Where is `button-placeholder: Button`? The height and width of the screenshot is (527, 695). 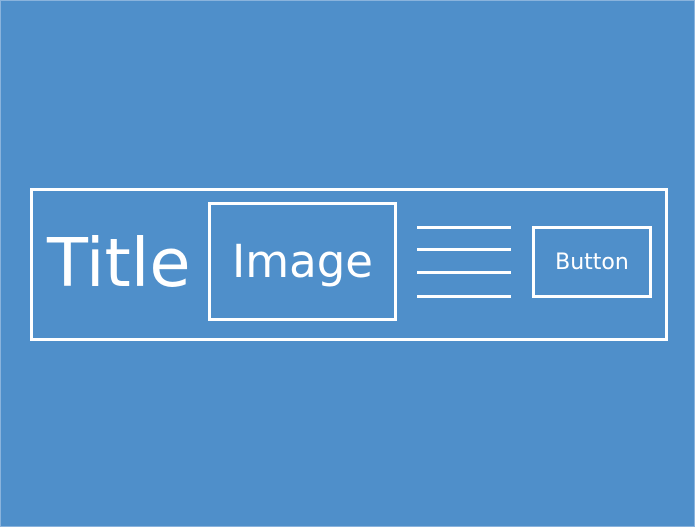 button-placeholder: Button is located at coordinates (592, 262).